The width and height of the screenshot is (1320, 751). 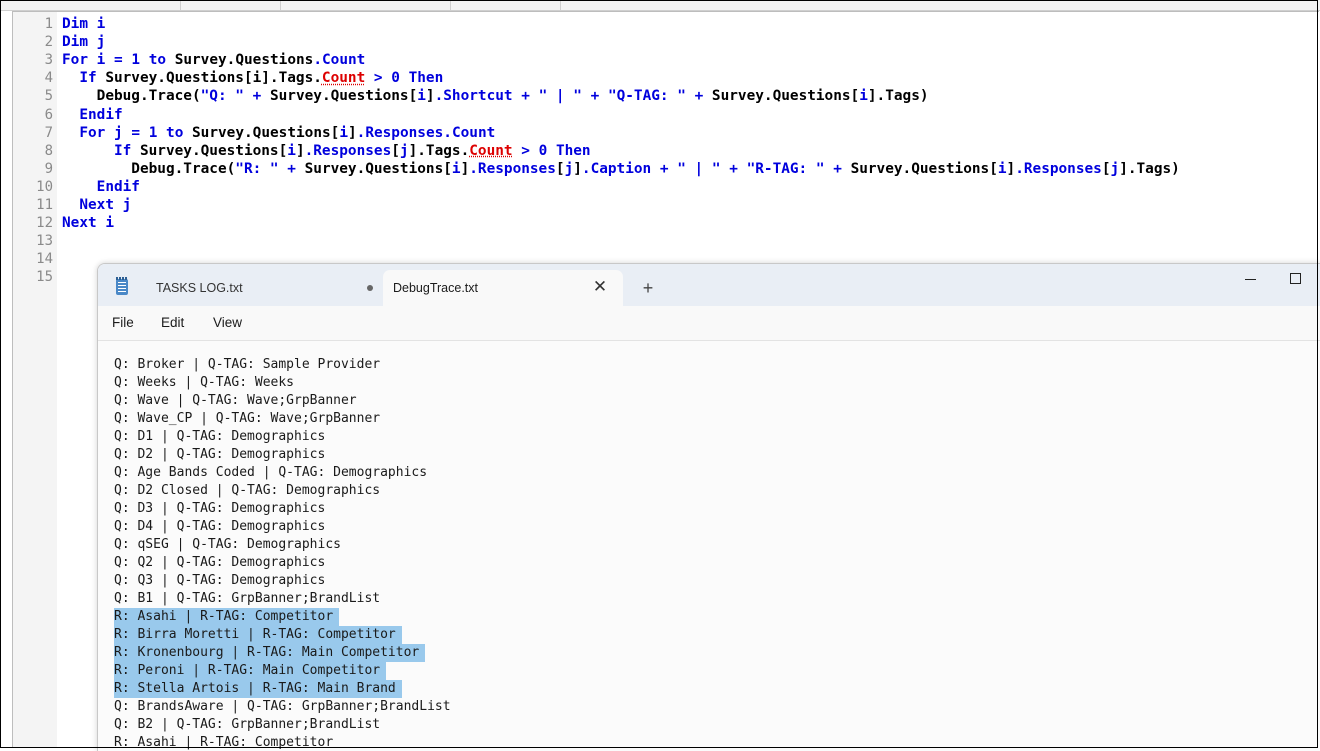 What do you see at coordinates (270, 653) in the screenshot?
I see `selected-text-line: R: Kronenbourg | R-TAG: Main Competitor` at bounding box center [270, 653].